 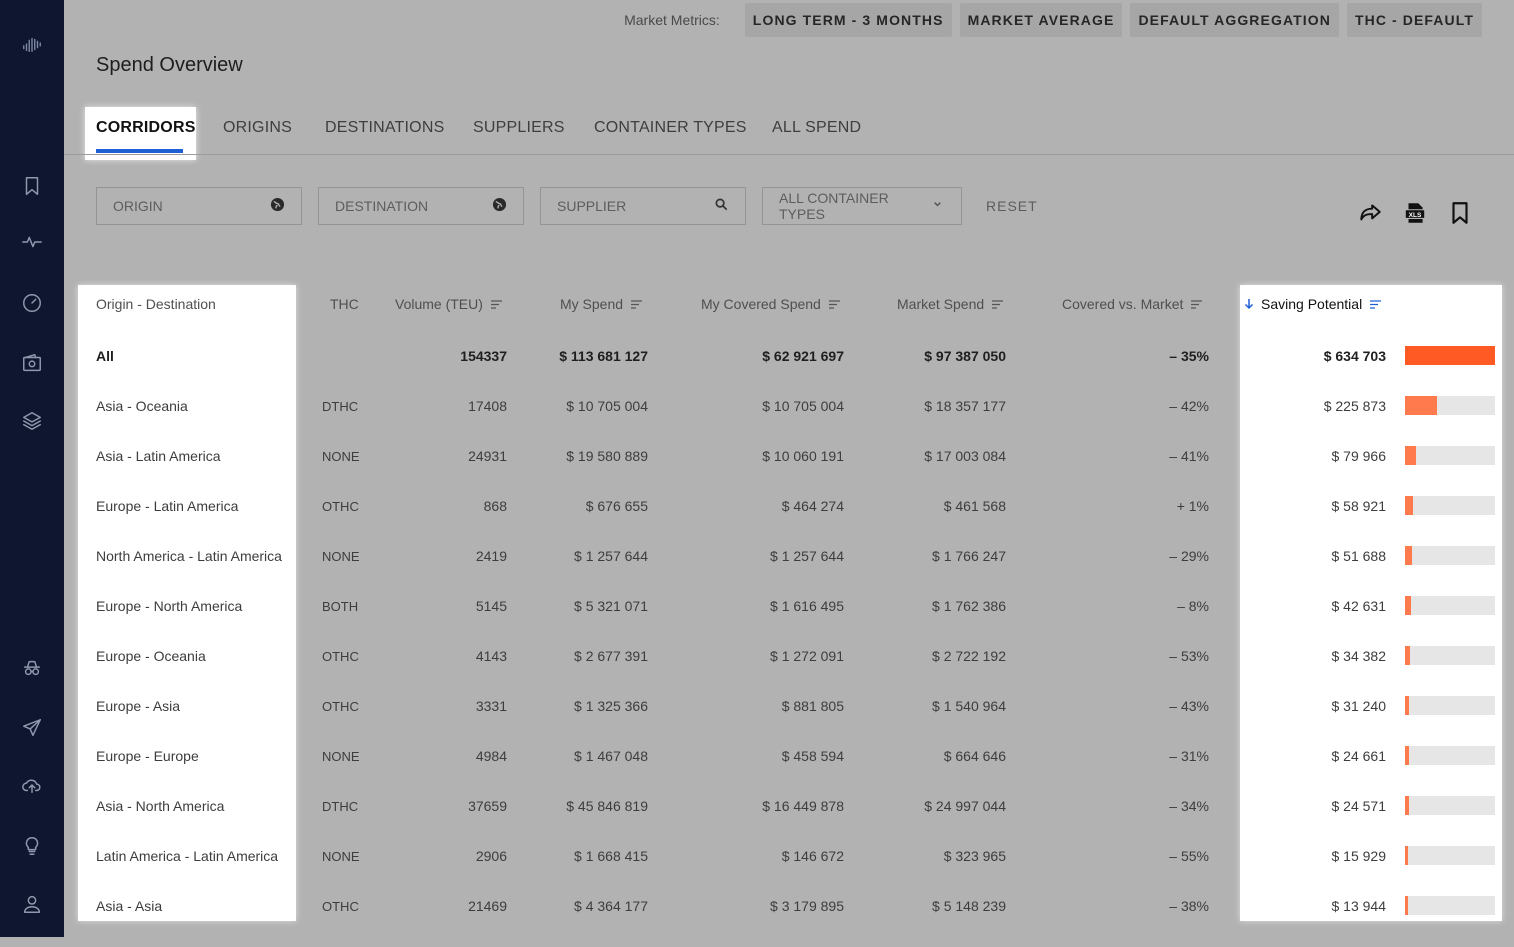 I want to click on destination-filter: DESTINATION, so click(x=421, y=206).